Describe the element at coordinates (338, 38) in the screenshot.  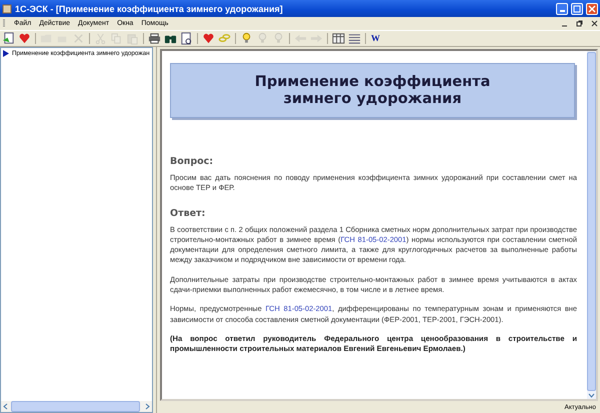
I see `table-icon` at that location.